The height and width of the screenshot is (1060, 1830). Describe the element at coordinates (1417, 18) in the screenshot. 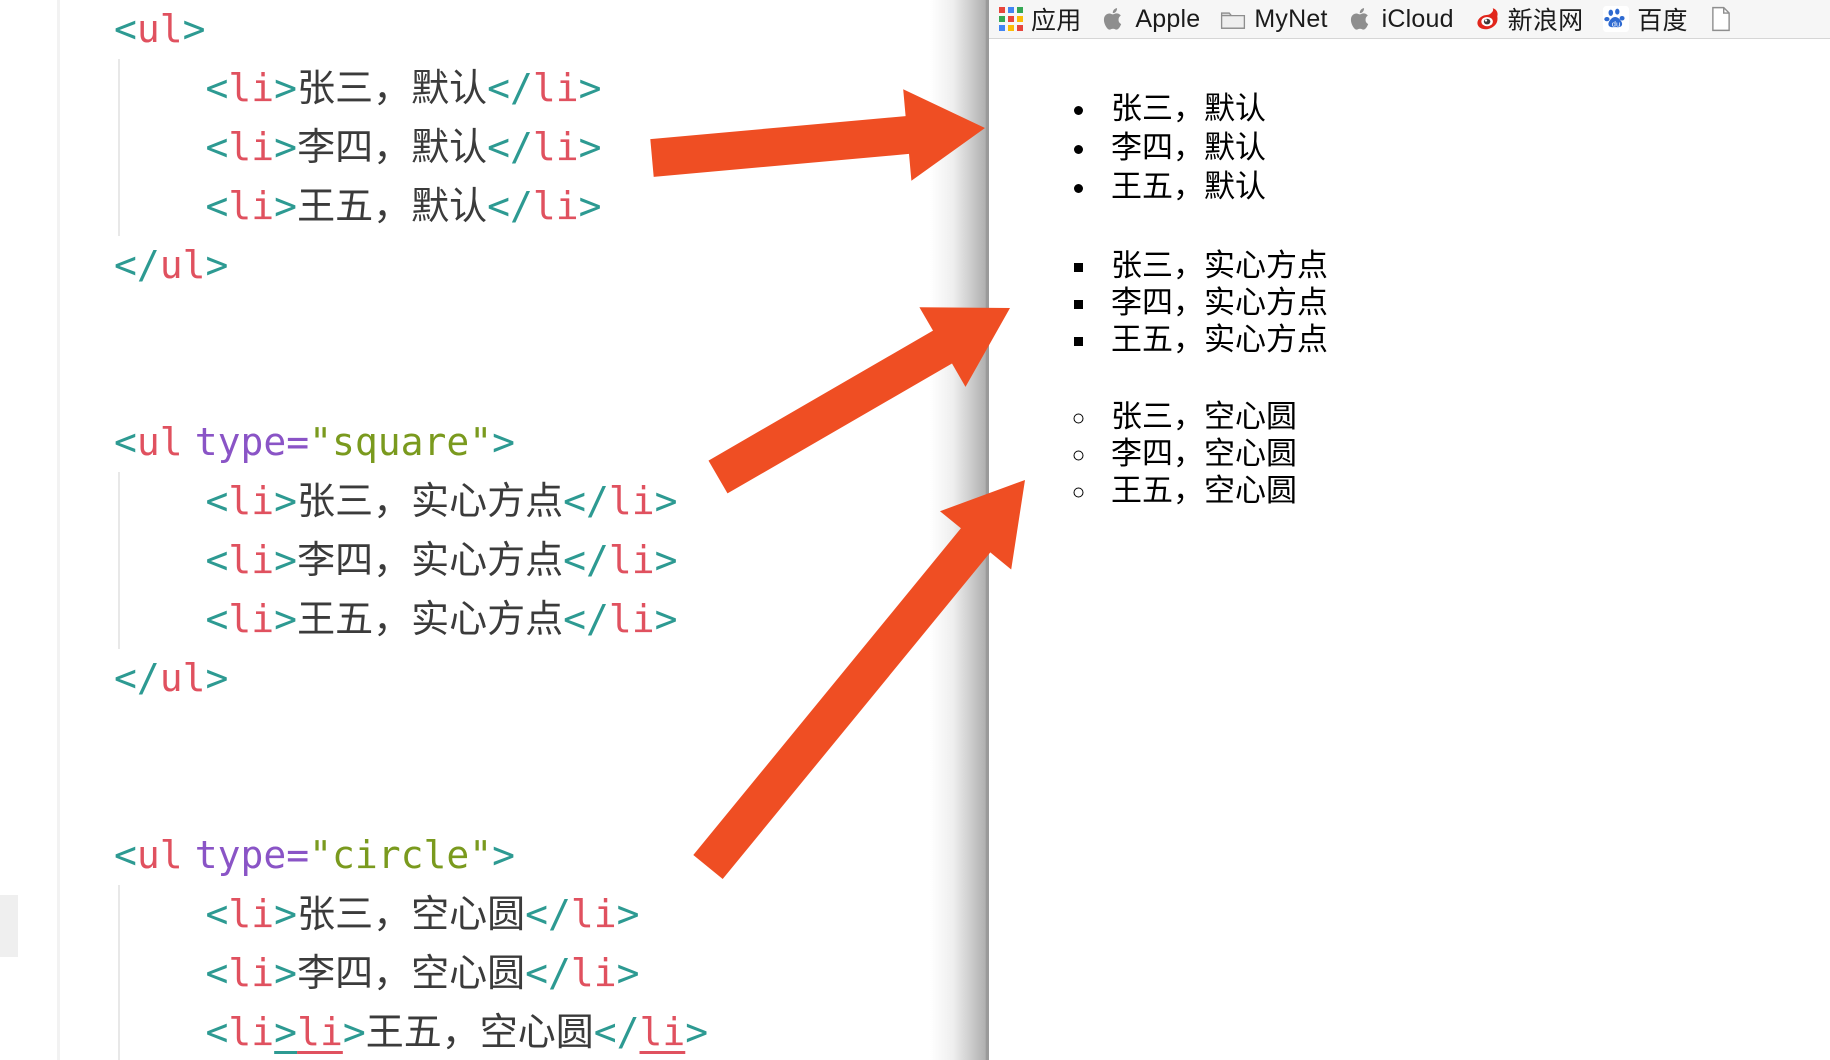

I see `bookmark-label: iCloud` at that location.